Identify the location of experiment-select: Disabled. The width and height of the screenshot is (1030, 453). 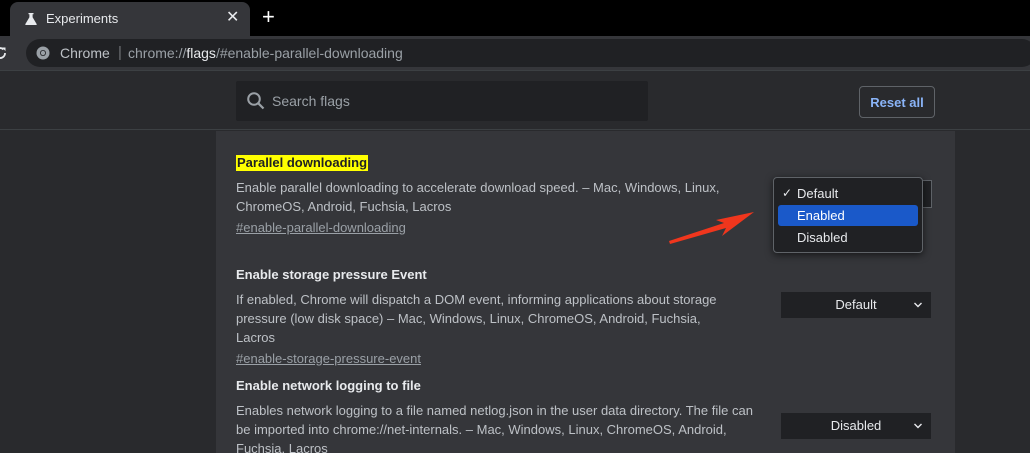
(856, 426).